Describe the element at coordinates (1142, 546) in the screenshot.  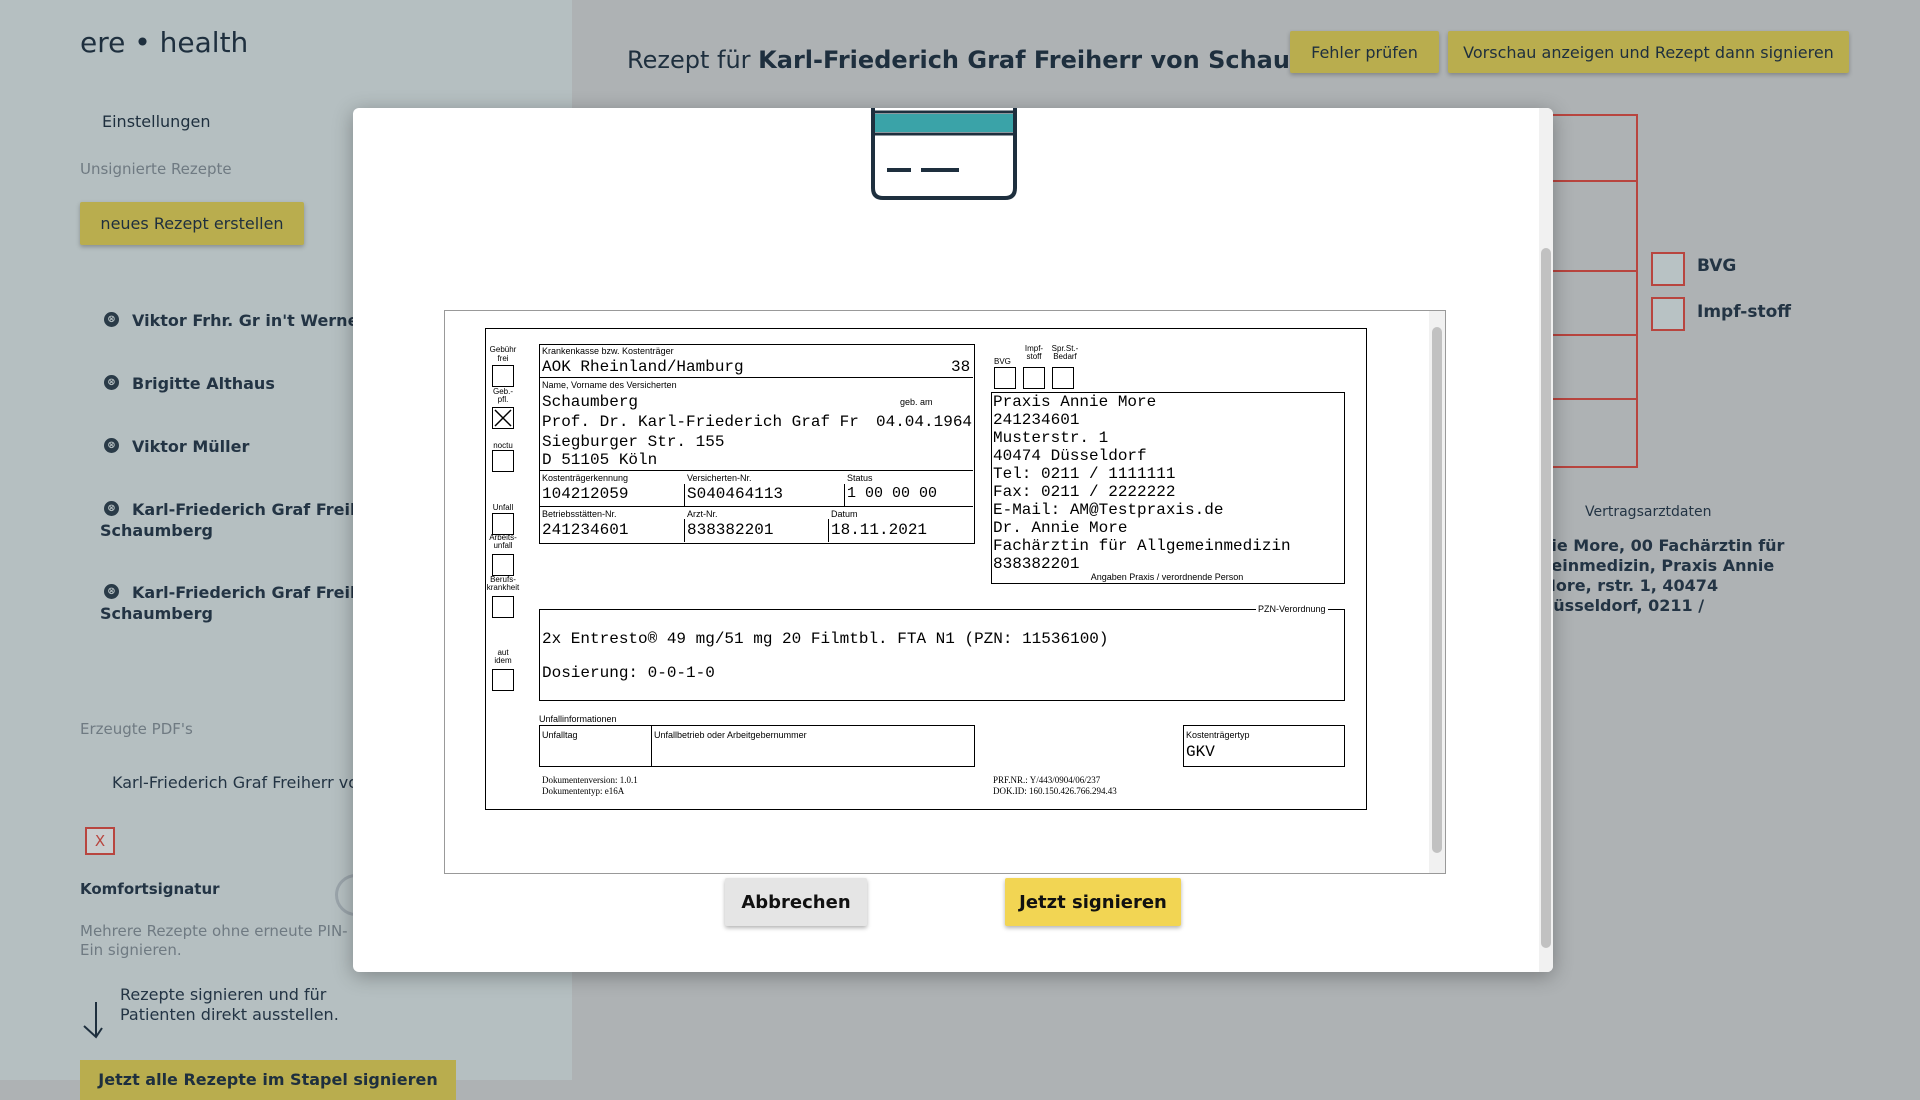
I see `praxis-line: Fachärztin für Allgemeinmedizin` at that location.